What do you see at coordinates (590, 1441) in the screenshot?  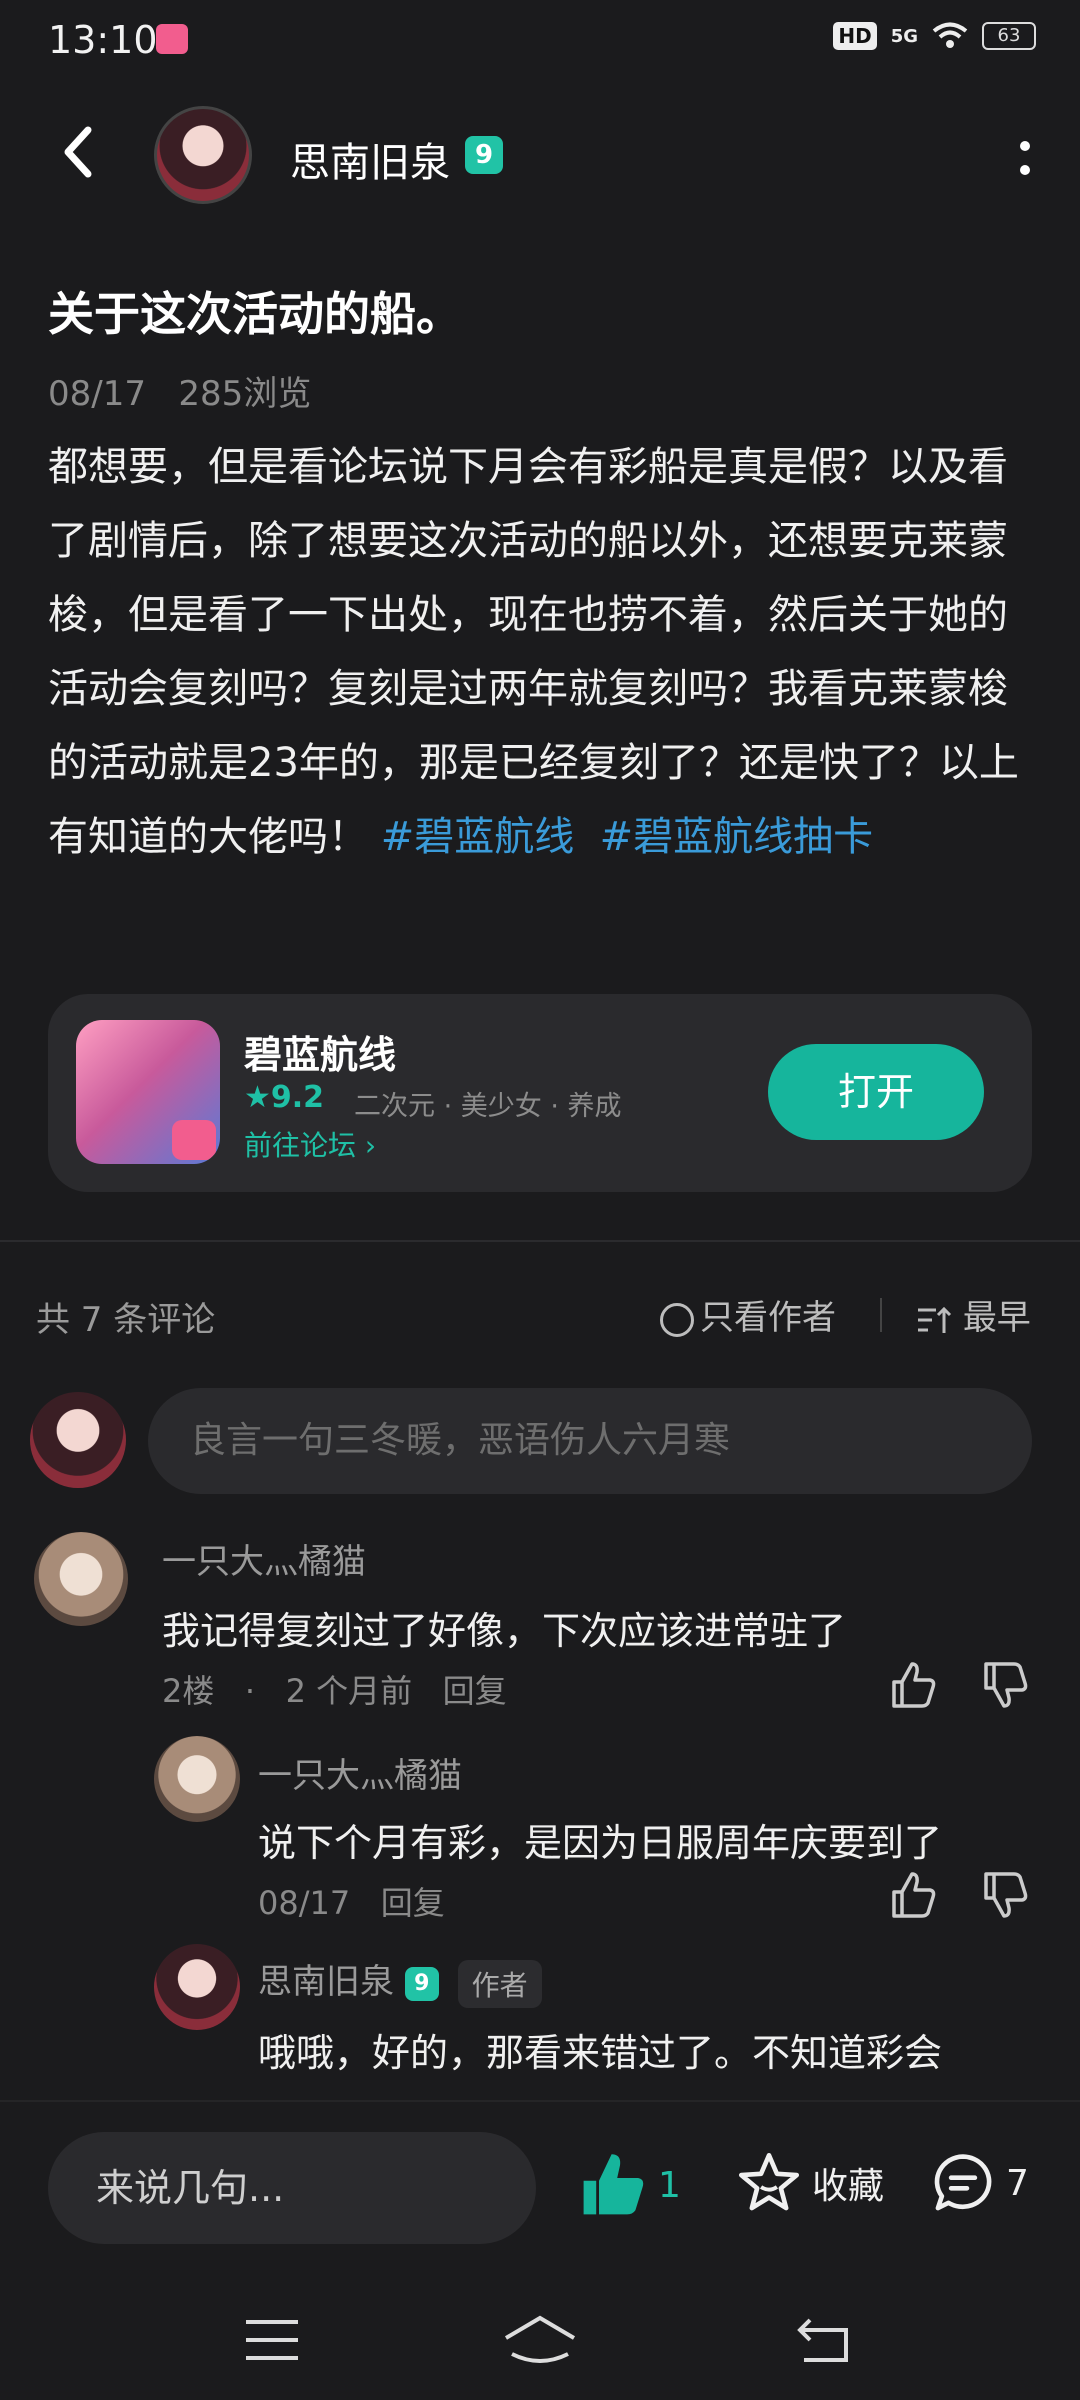 I see `comment-input: 良言一句三冬暖，恶语伤人六月寒` at bounding box center [590, 1441].